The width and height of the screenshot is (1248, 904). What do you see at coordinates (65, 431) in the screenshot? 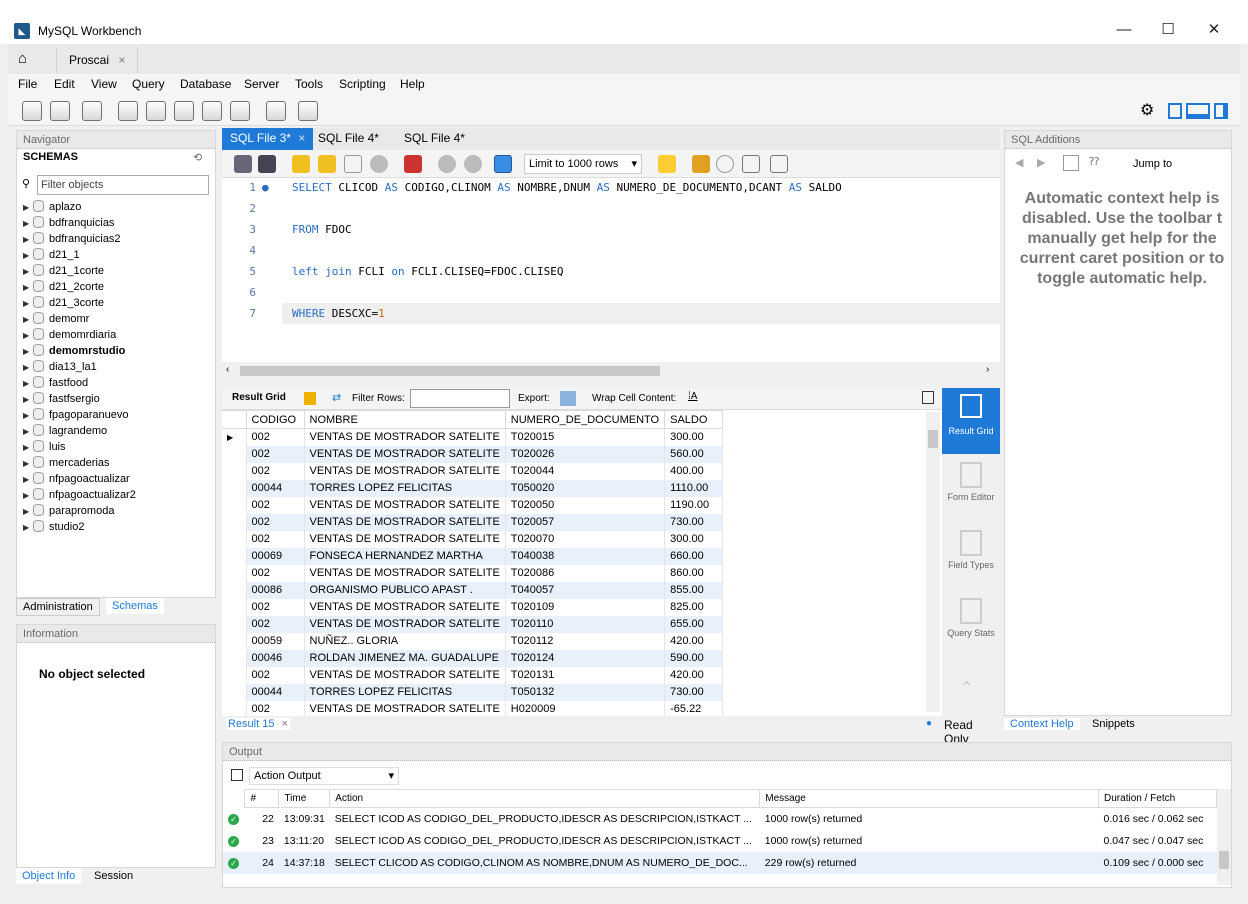
I see `schema-item: ▶ lagrandemo` at bounding box center [65, 431].